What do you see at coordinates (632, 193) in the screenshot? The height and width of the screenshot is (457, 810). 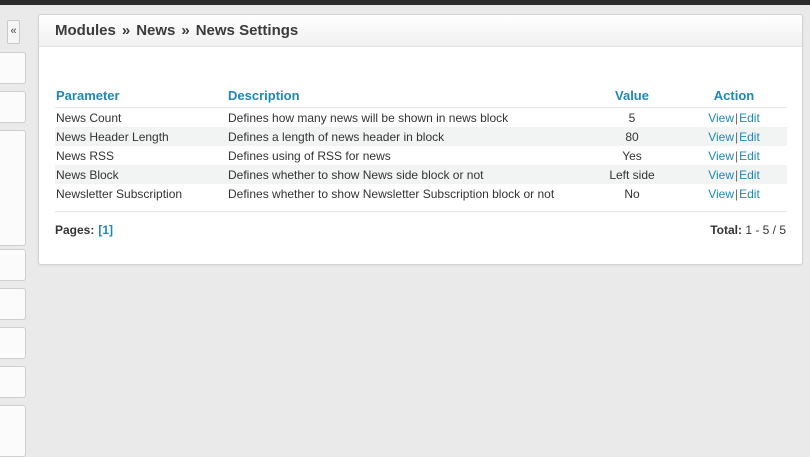 I see `value-cell: No` at bounding box center [632, 193].